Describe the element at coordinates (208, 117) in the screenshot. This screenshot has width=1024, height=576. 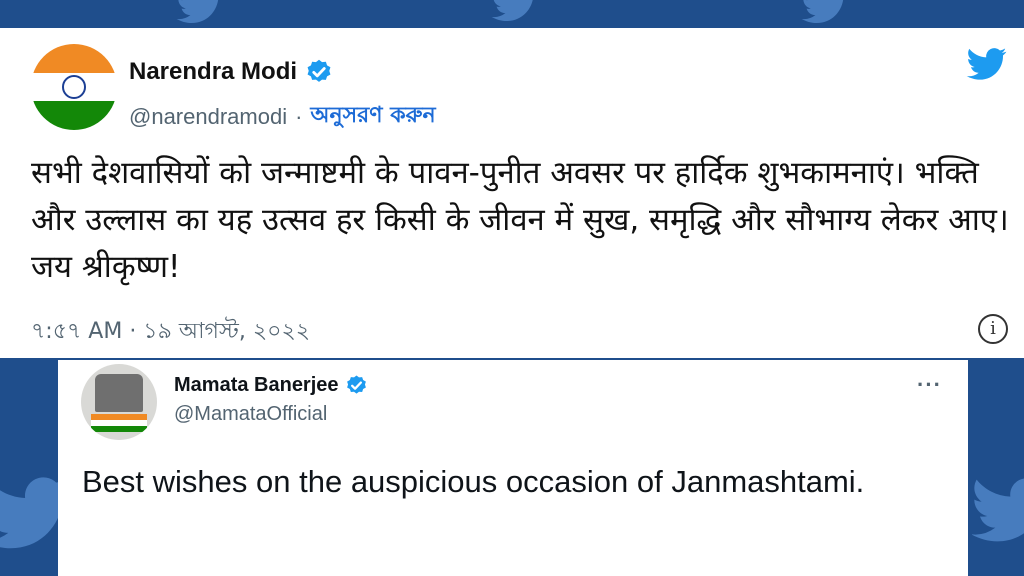
I see `handle: @narendramodi` at that location.